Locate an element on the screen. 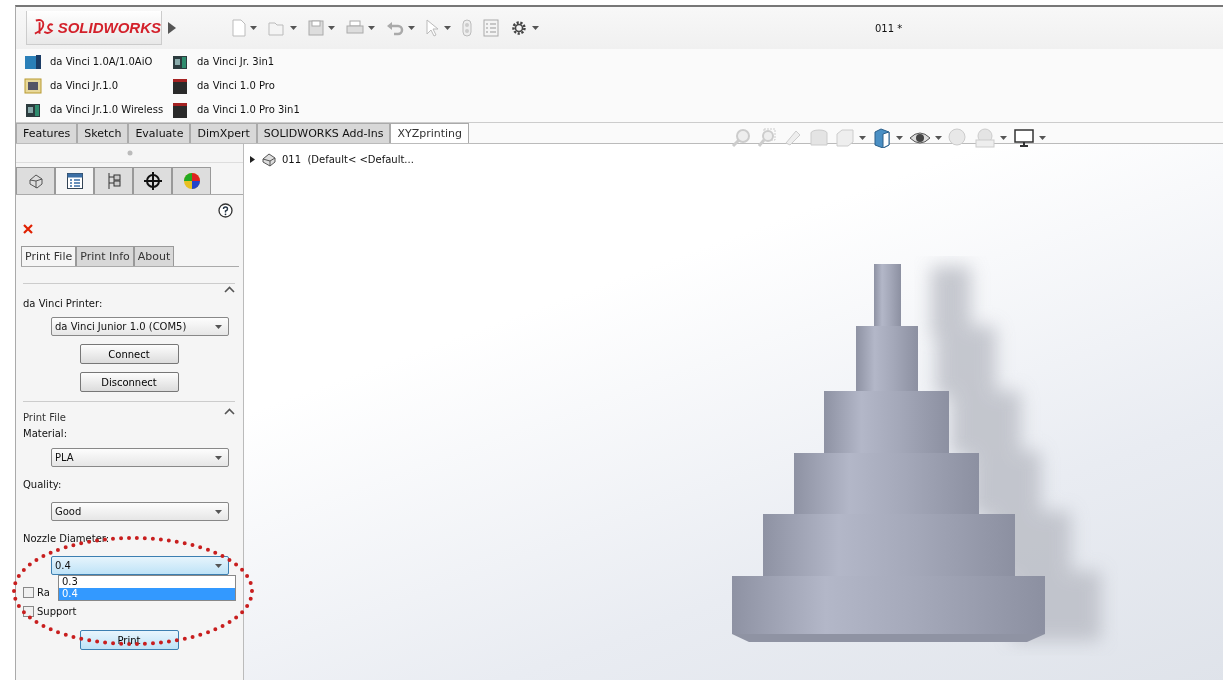 This screenshot has width=1223, height=680. checkbox-label: Support is located at coordinates (57, 611).